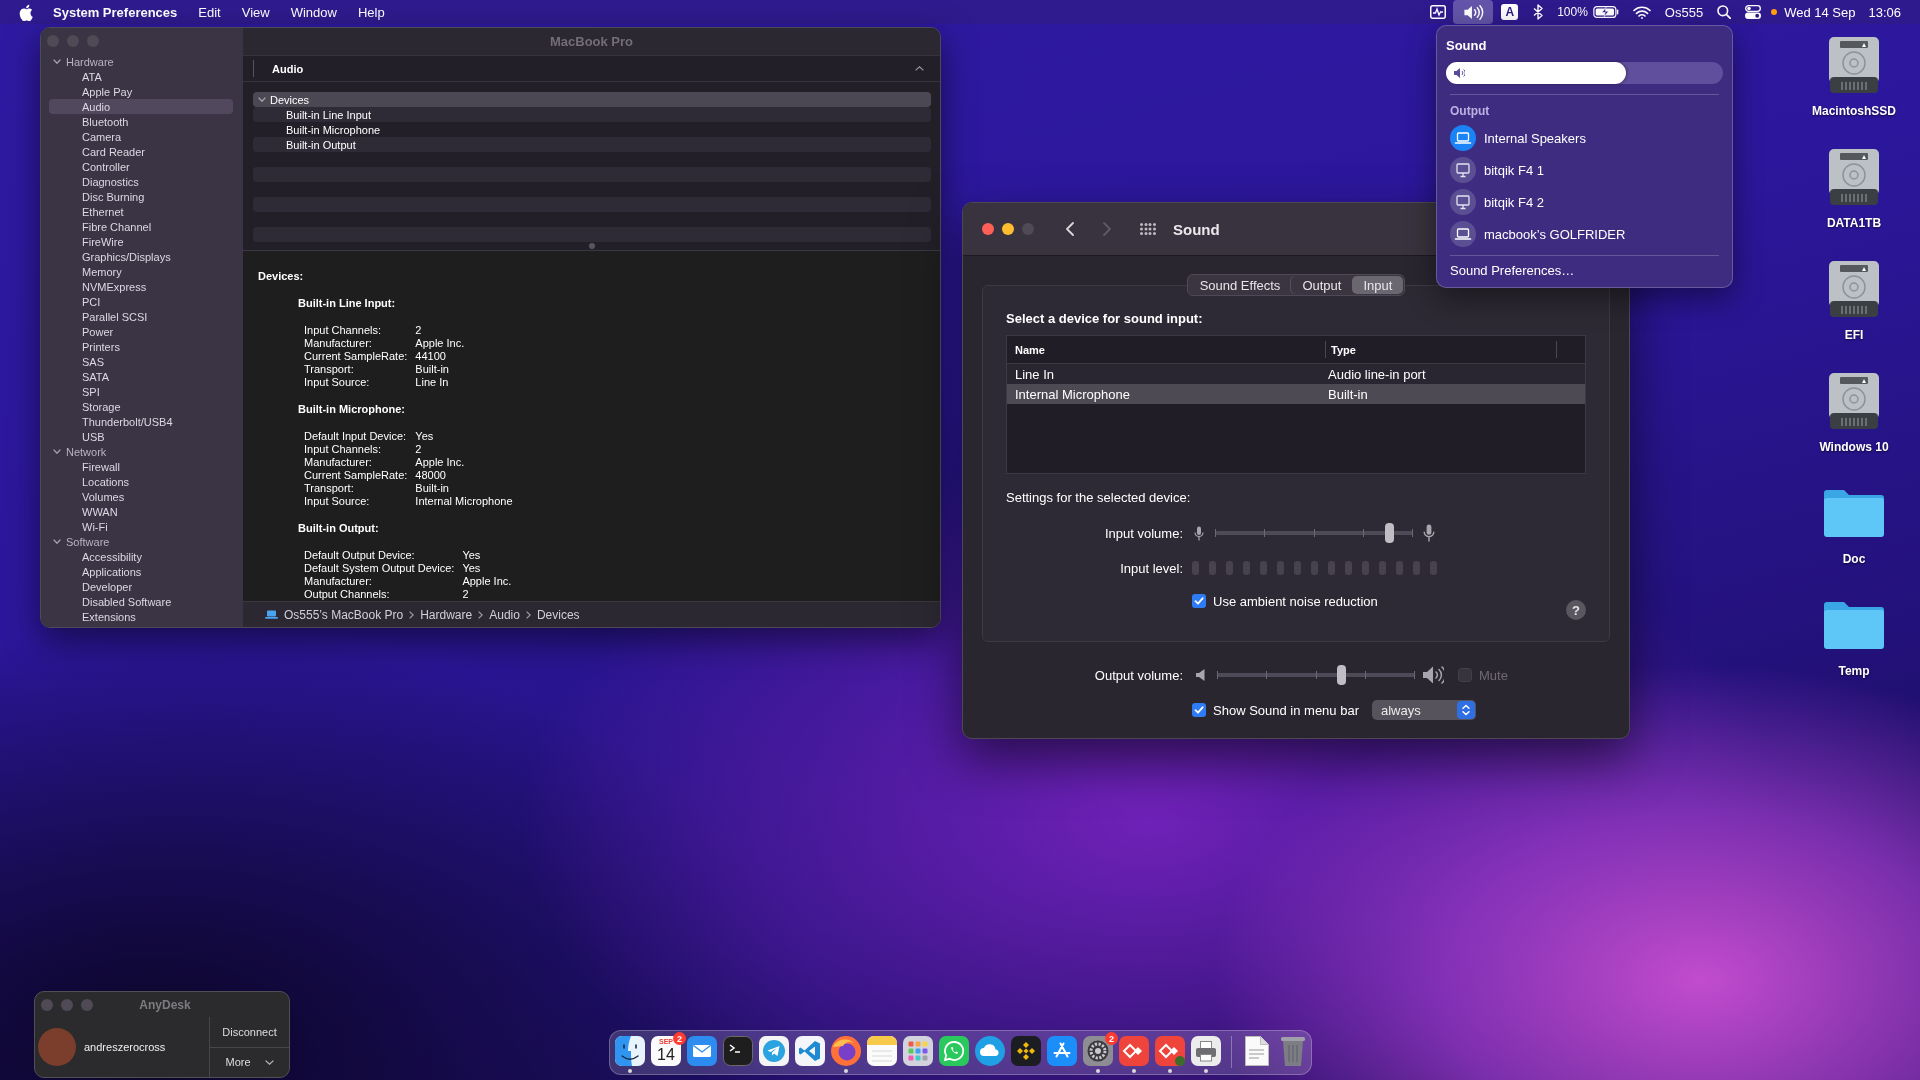 This screenshot has width=1920, height=1080. What do you see at coordinates (141, 526) in the screenshot?
I see `sidebar-item: Wi-Fi` at bounding box center [141, 526].